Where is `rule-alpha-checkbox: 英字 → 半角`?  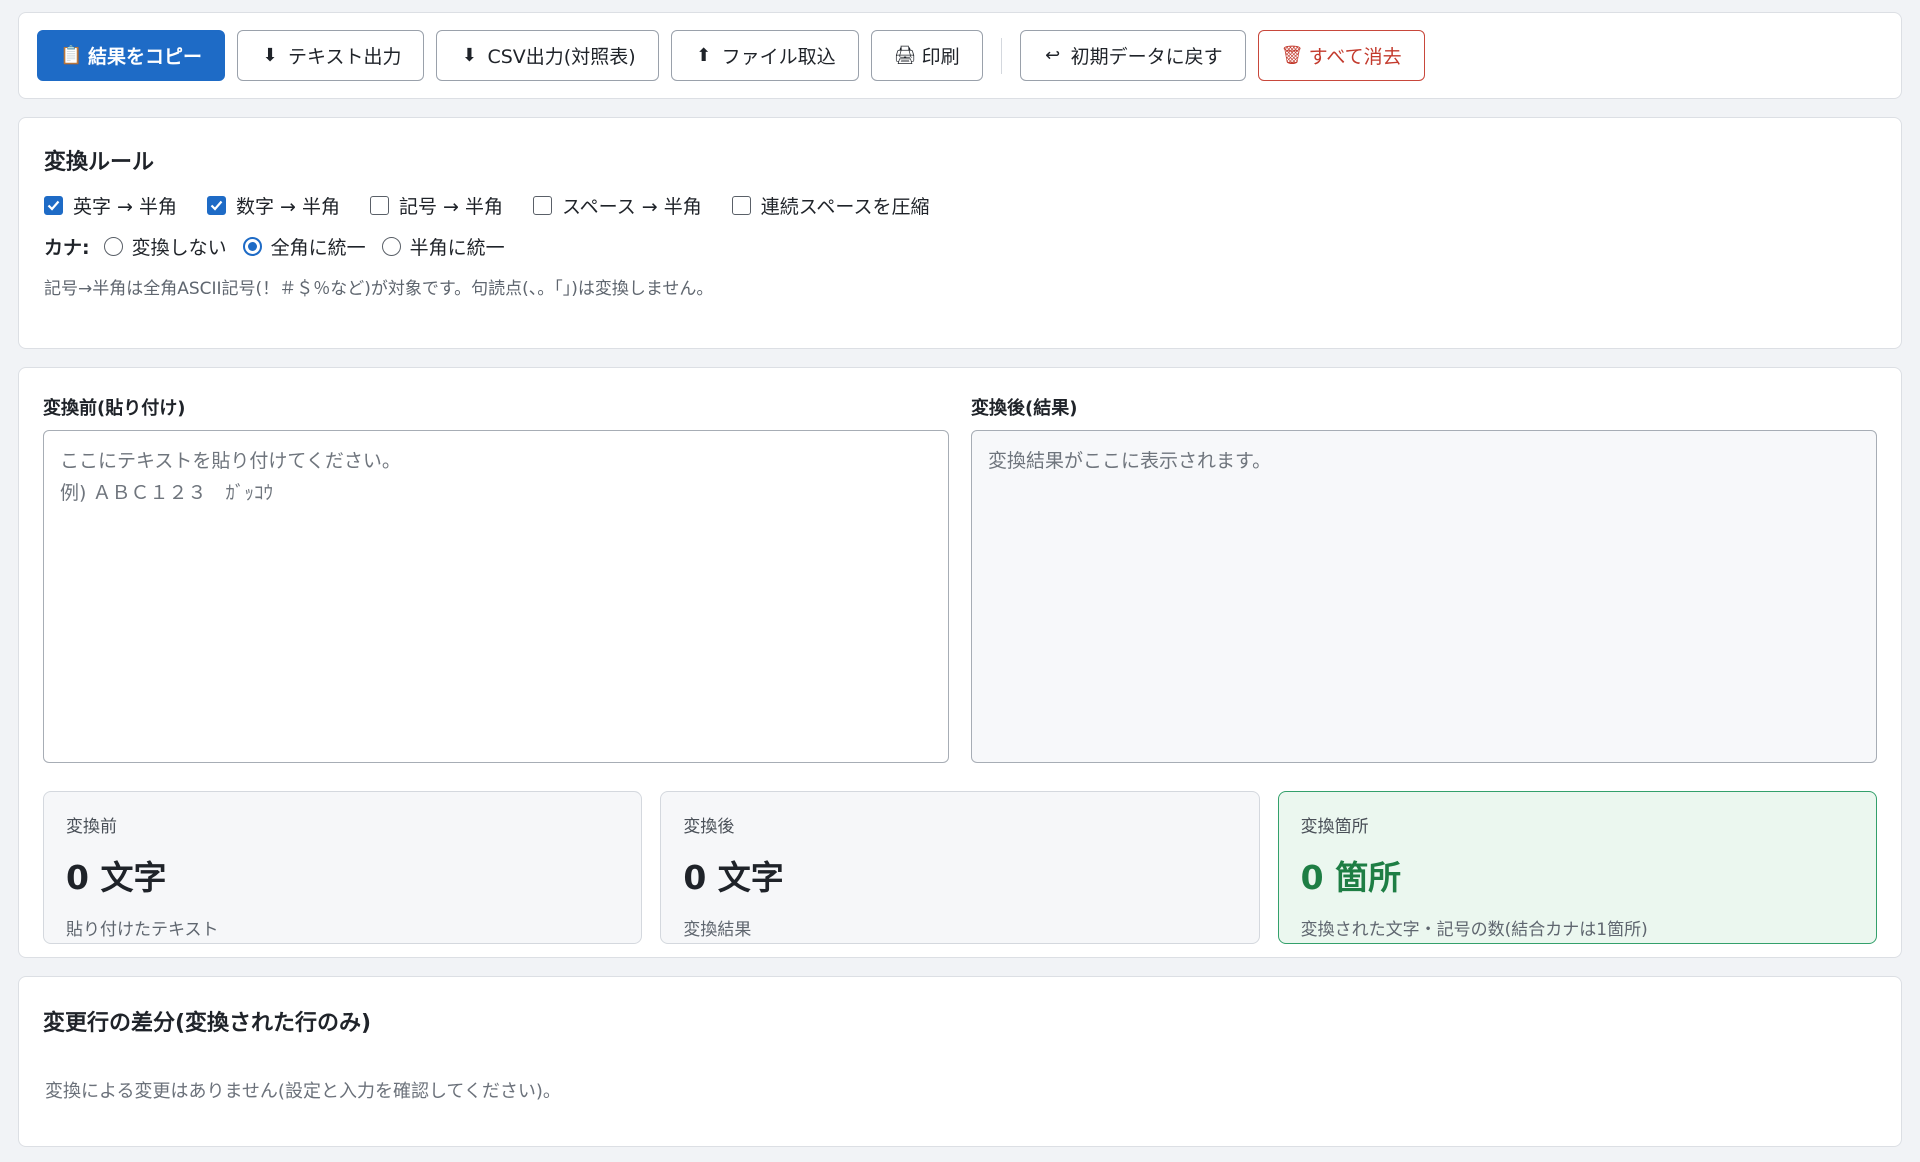
rule-alpha-checkbox: 英字 → 半角 is located at coordinates (110, 205).